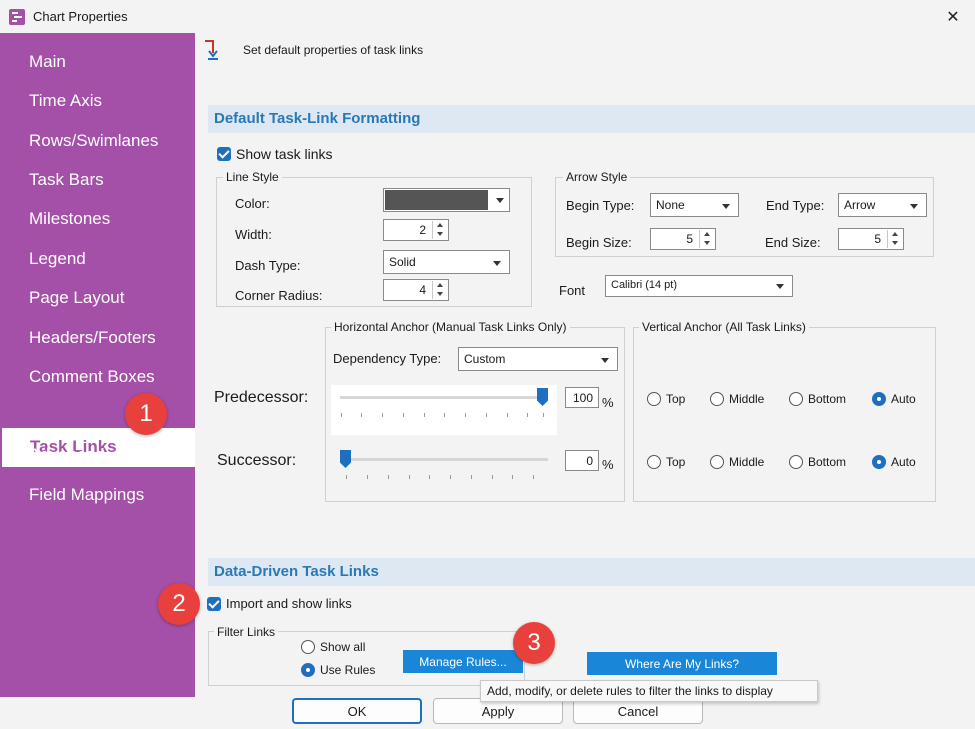 The width and height of the screenshot is (975, 729). I want to click on show-task-links-checkbox, so click(224, 154).